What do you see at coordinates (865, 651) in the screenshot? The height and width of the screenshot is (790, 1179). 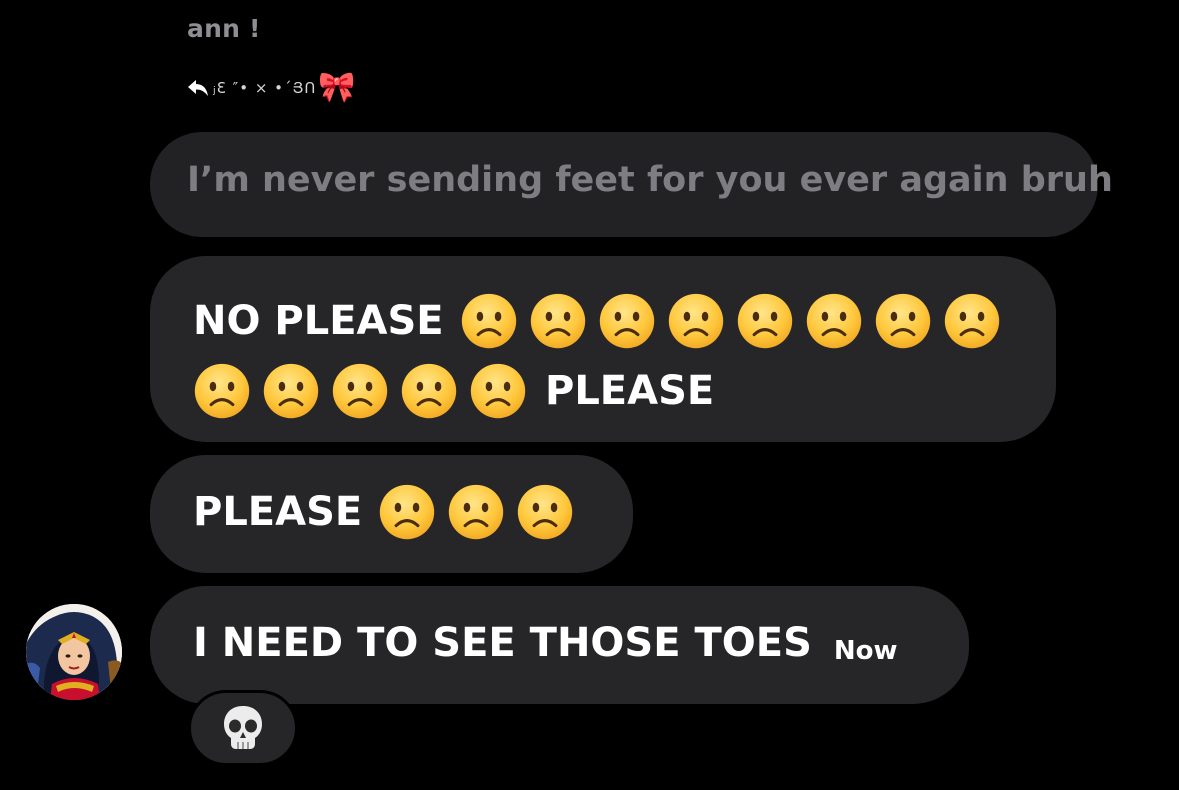 I see `message-timestamp: Now` at bounding box center [865, 651].